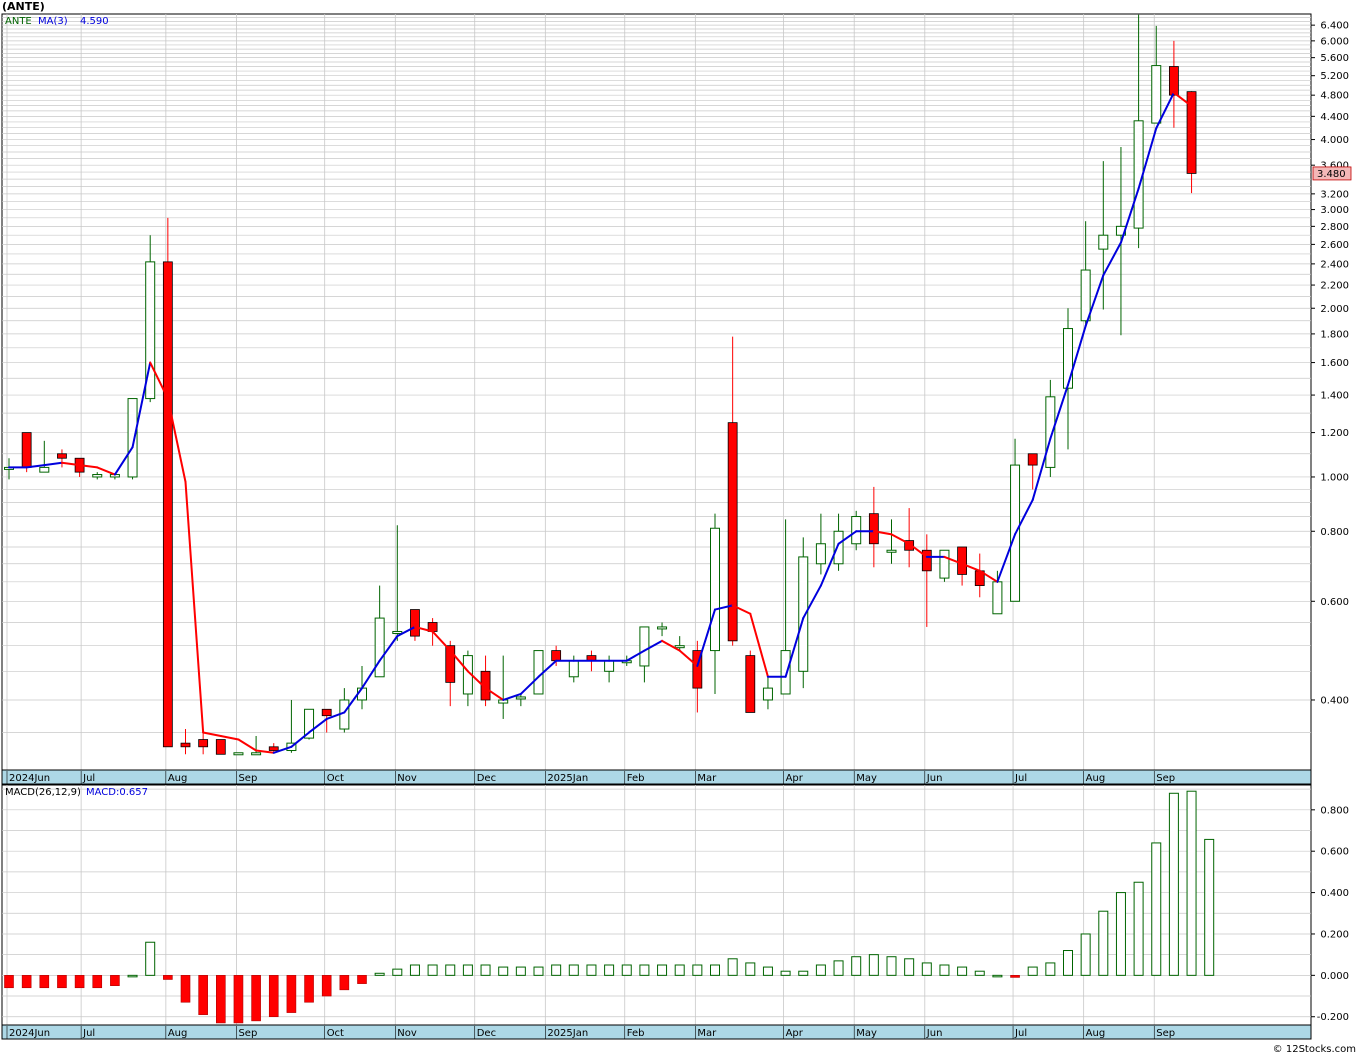  What do you see at coordinates (1330, 914) in the screenshot?
I see `macd-y-axis: 0.800 0.600 0.400 0.200 0.000 -0.200` at bounding box center [1330, 914].